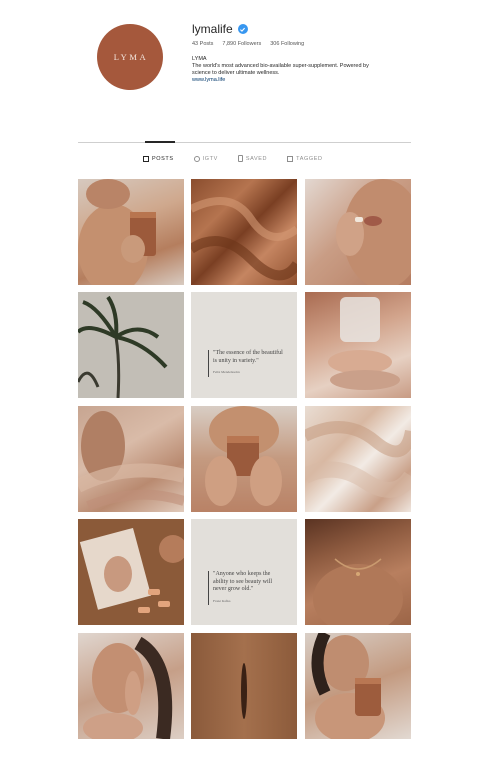 The width and height of the screenshot is (500, 762). What do you see at coordinates (160, 142) in the screenshot?
I see `active-tab-indicator` at bounding box center [160, 142].